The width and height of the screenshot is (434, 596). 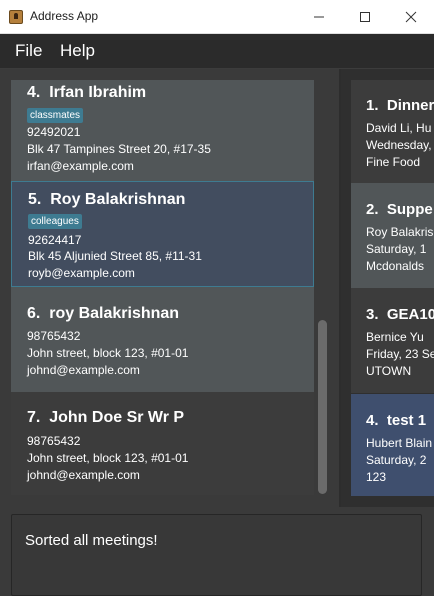 I want to click on meeting-card: 4. test 1 Hubert Blain Saturday, 2 123, so click(x=392, y=445).